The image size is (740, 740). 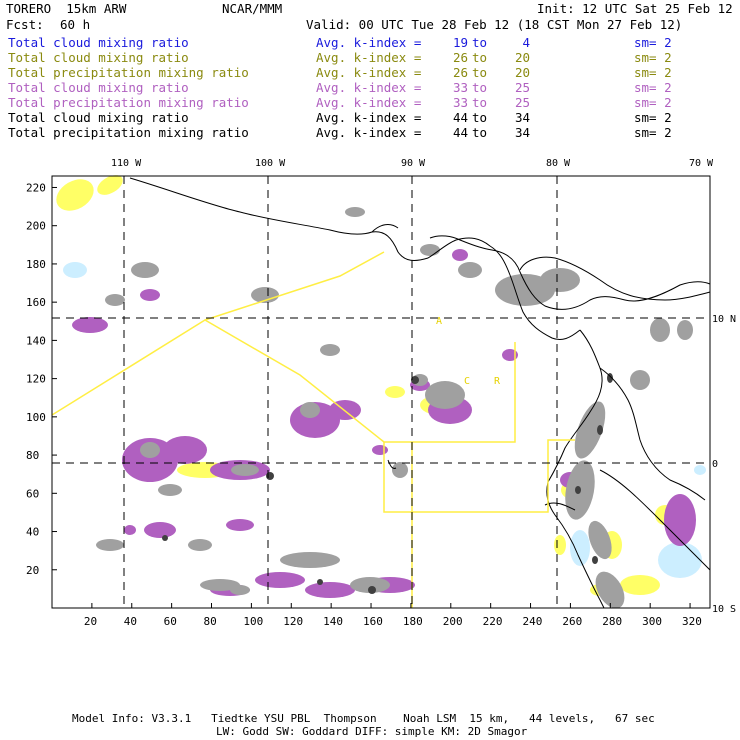 I want to click on y-tick-label: 40, so click(x=32, y=532).